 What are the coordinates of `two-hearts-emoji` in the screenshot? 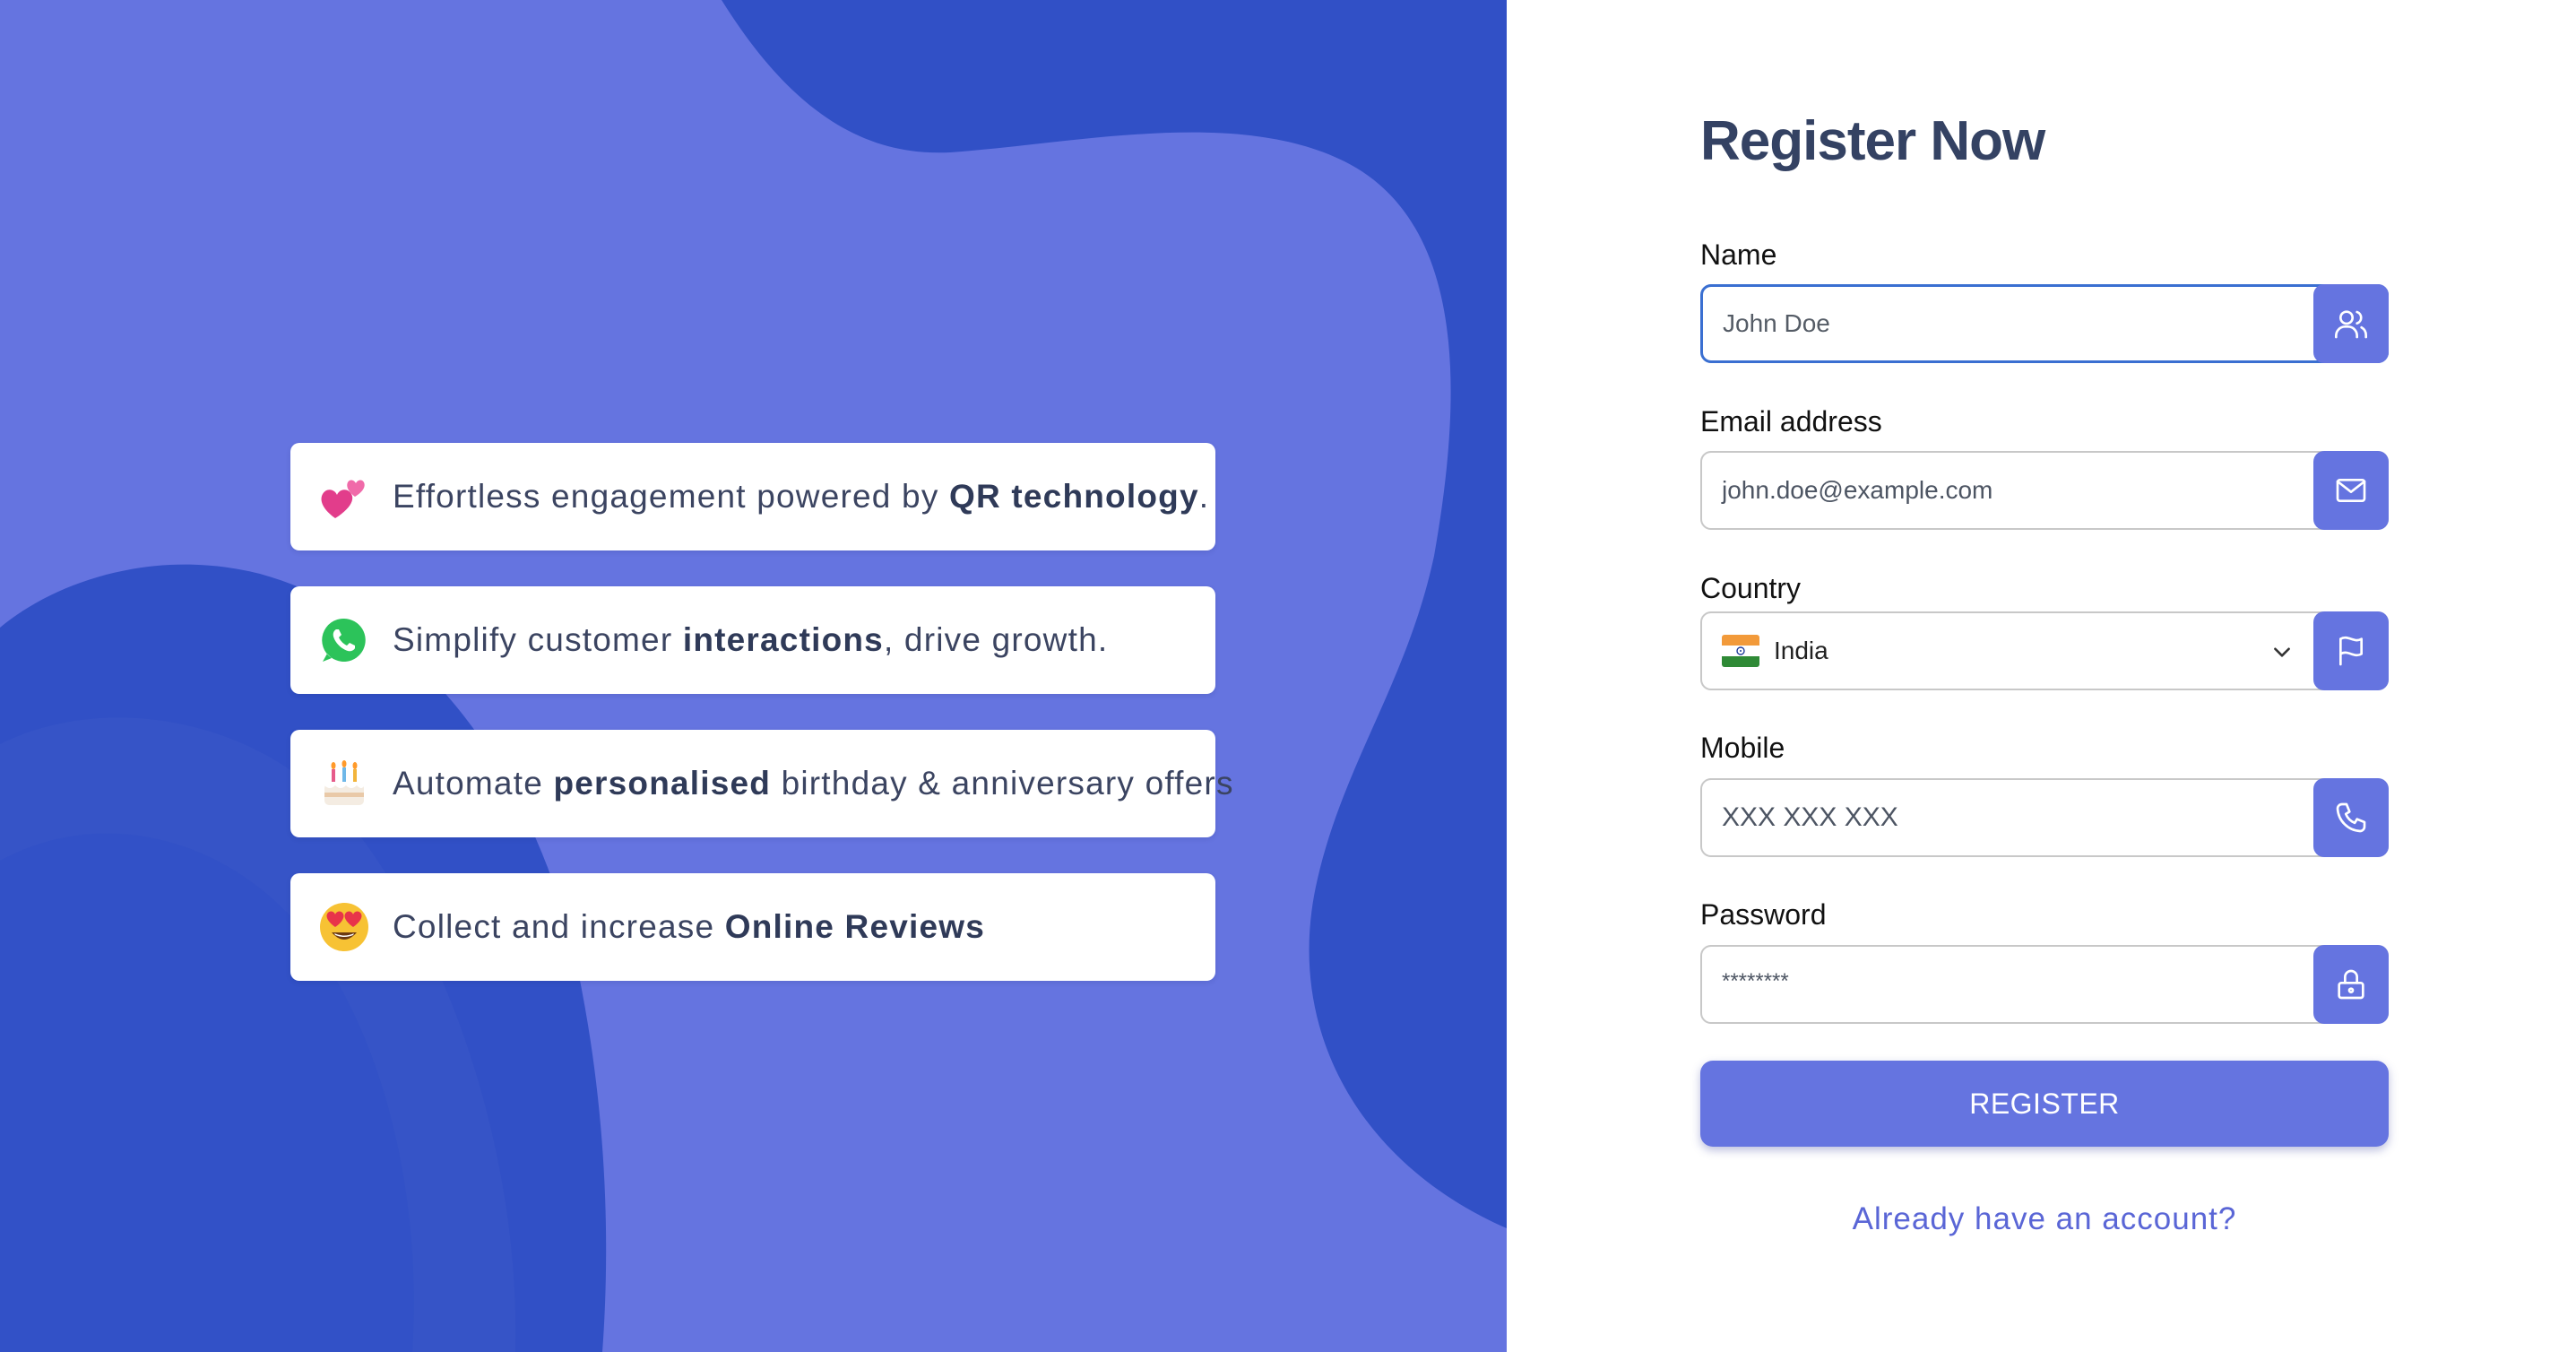 It's located at (344, 497).